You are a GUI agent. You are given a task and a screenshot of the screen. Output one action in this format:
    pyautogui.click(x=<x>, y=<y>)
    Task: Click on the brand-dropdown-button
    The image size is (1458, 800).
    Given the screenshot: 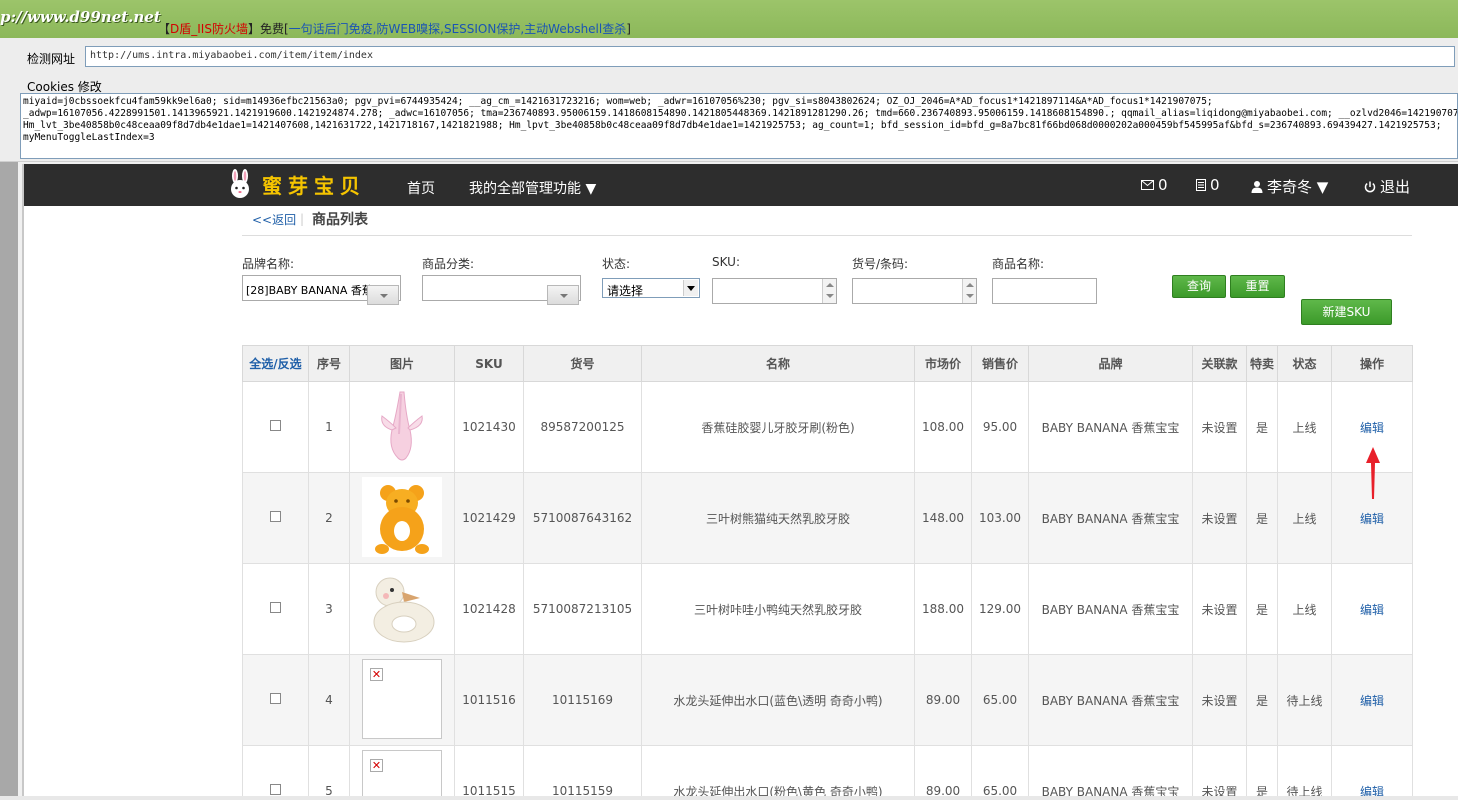 What is the action you would take?
    pyautogui.click(x=383, y=295)
    